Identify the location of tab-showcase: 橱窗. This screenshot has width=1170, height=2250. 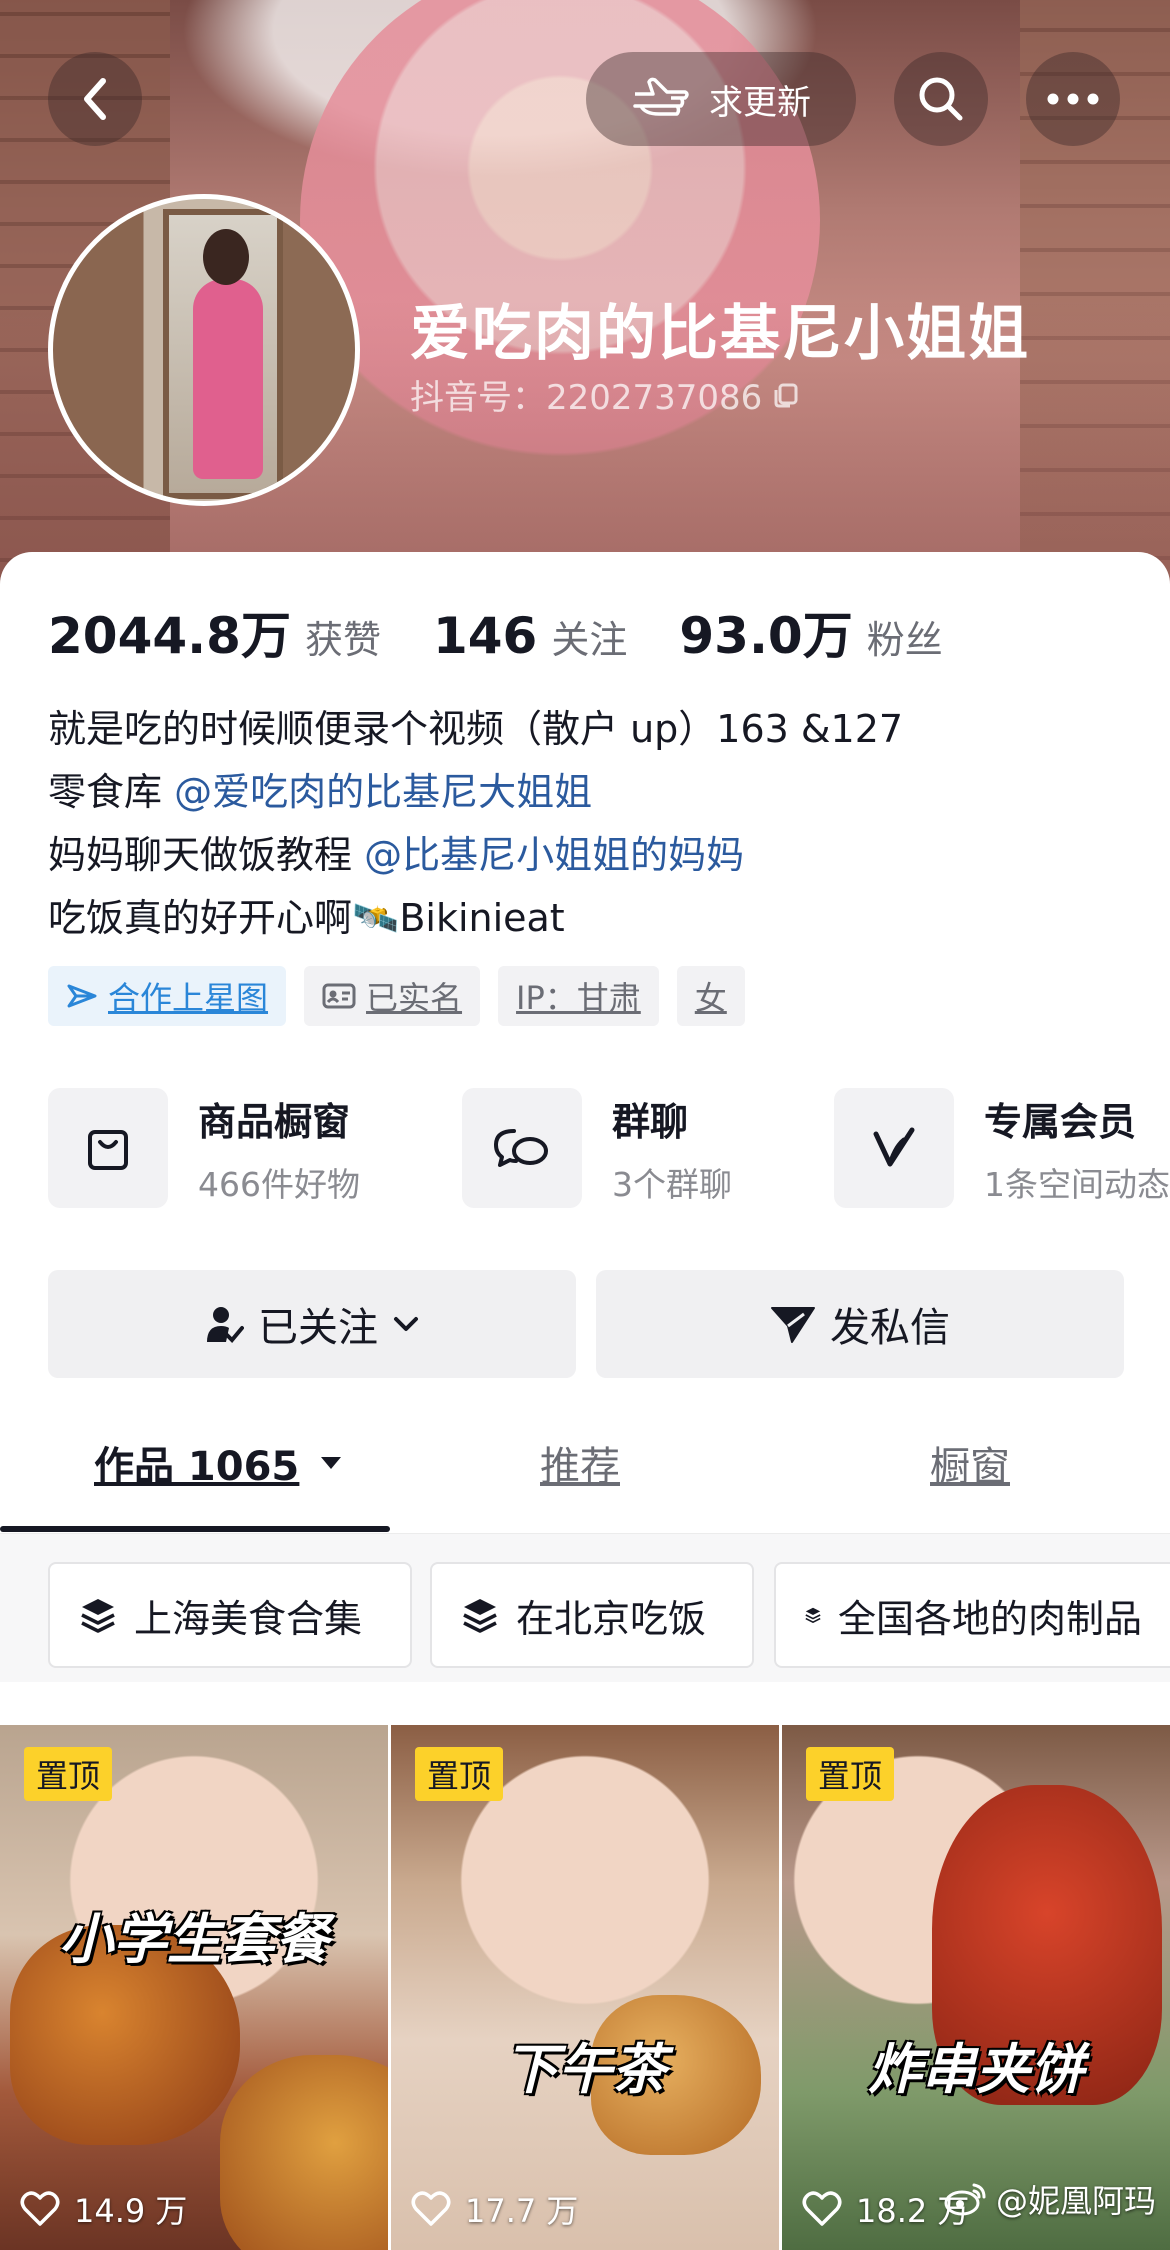
(970, 1463).